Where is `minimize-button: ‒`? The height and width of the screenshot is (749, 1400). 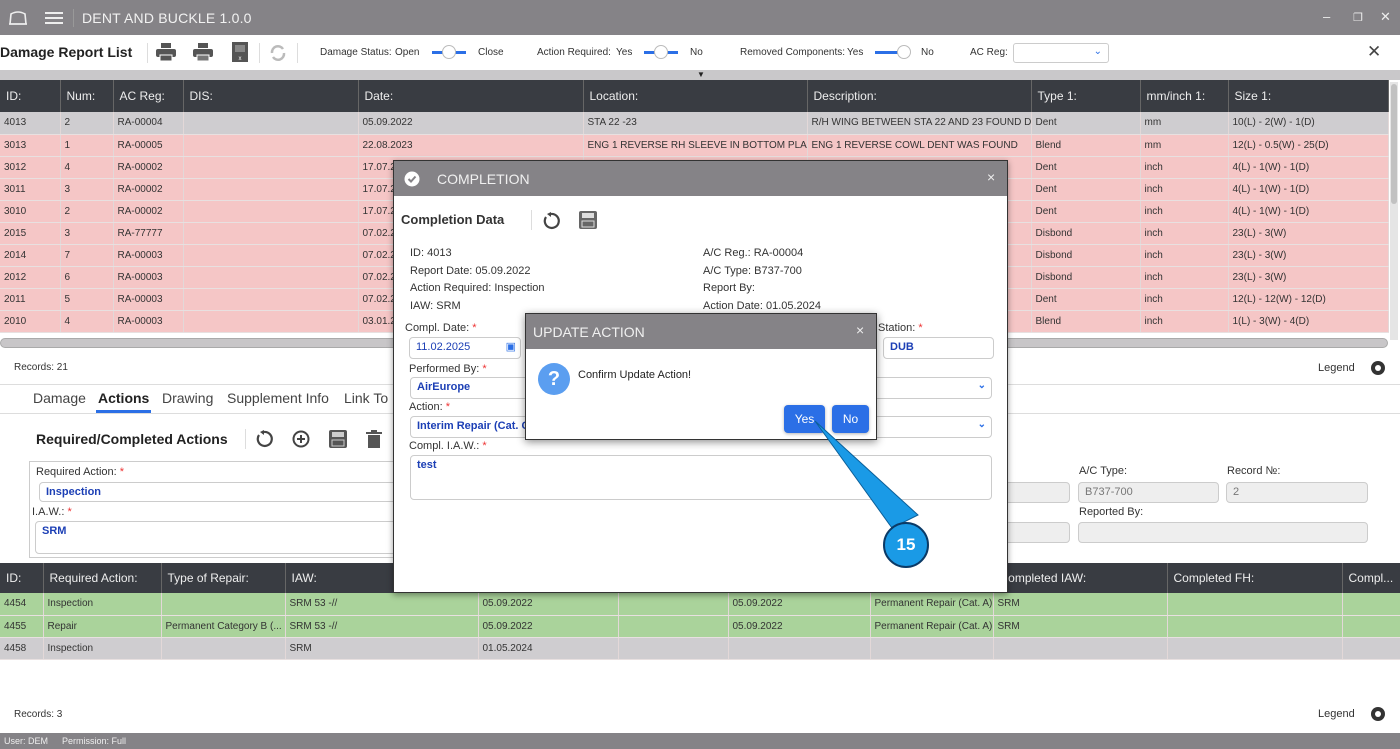 minimize-button: ‒ is located at coordinates (1326, 16).